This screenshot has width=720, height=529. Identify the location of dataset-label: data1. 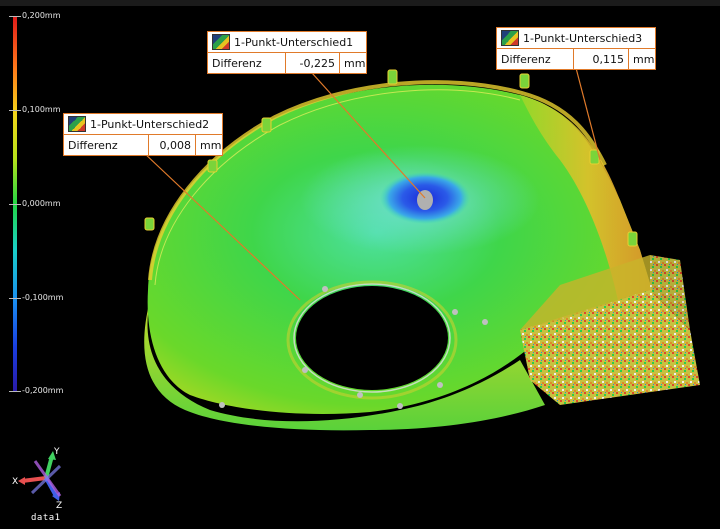
(46, 518).